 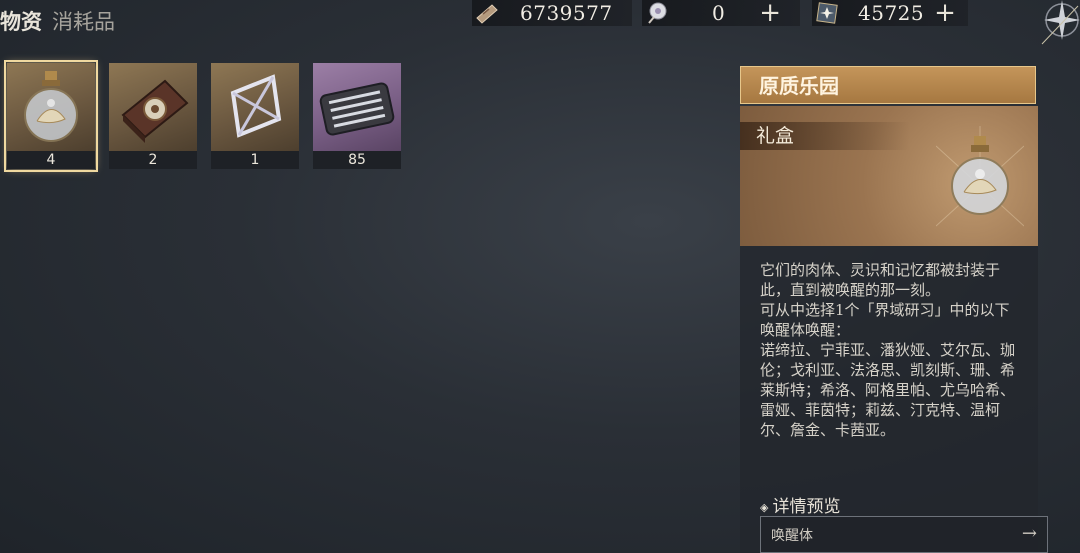 I want to click on inventory-item-flask: 4, so click(x=51, y=116).